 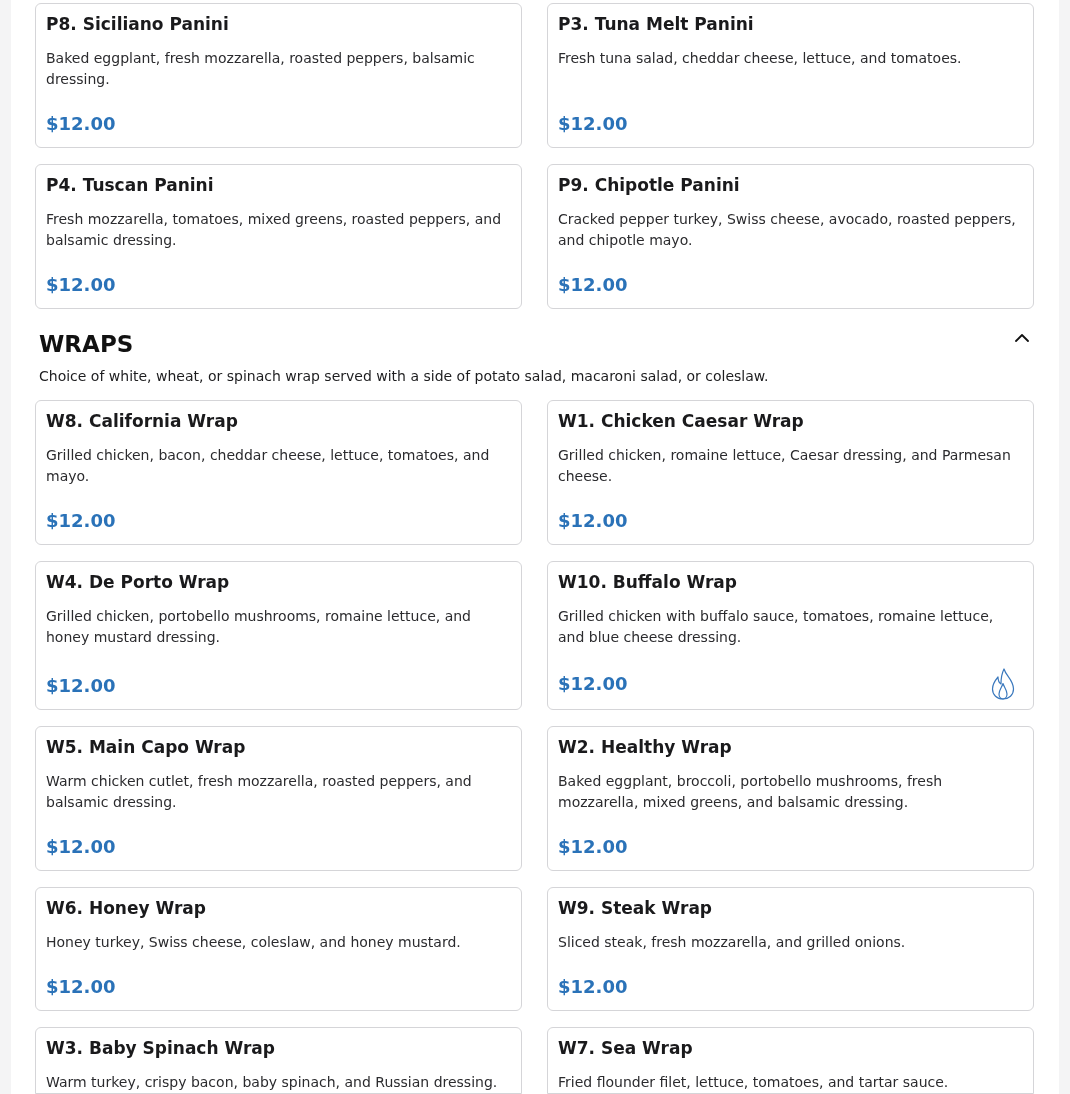 What do you see at coordinates (259, 627) in the screenshot?
I see `item-description: Grilled chicken, portobello mushrooms, romaine lettuce, and honey mustard dressing.` at bounding box center [259, 627].